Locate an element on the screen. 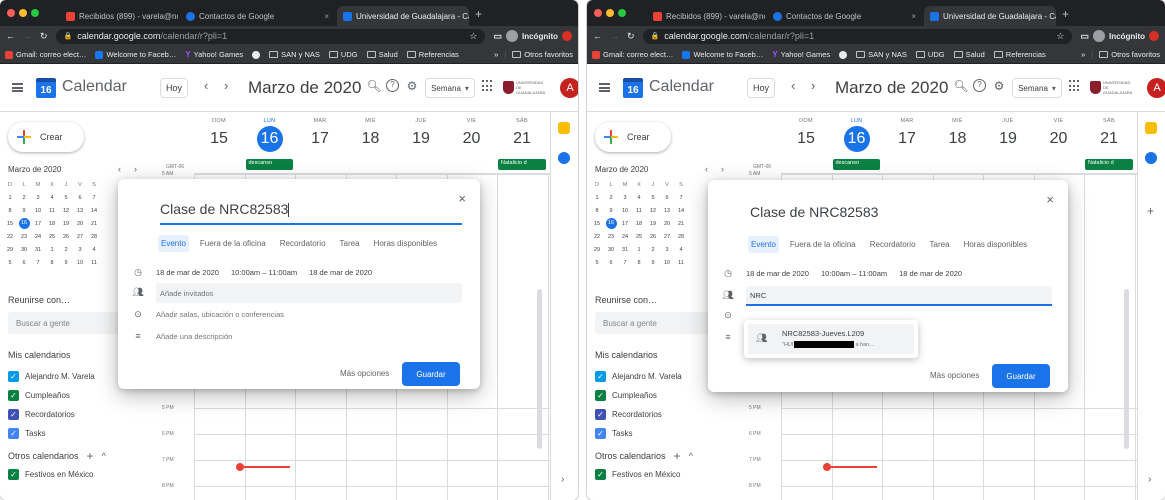  browser-tab-gmail: Recibidos (899) - varela@noc…× is located at coordinates (119, 16).